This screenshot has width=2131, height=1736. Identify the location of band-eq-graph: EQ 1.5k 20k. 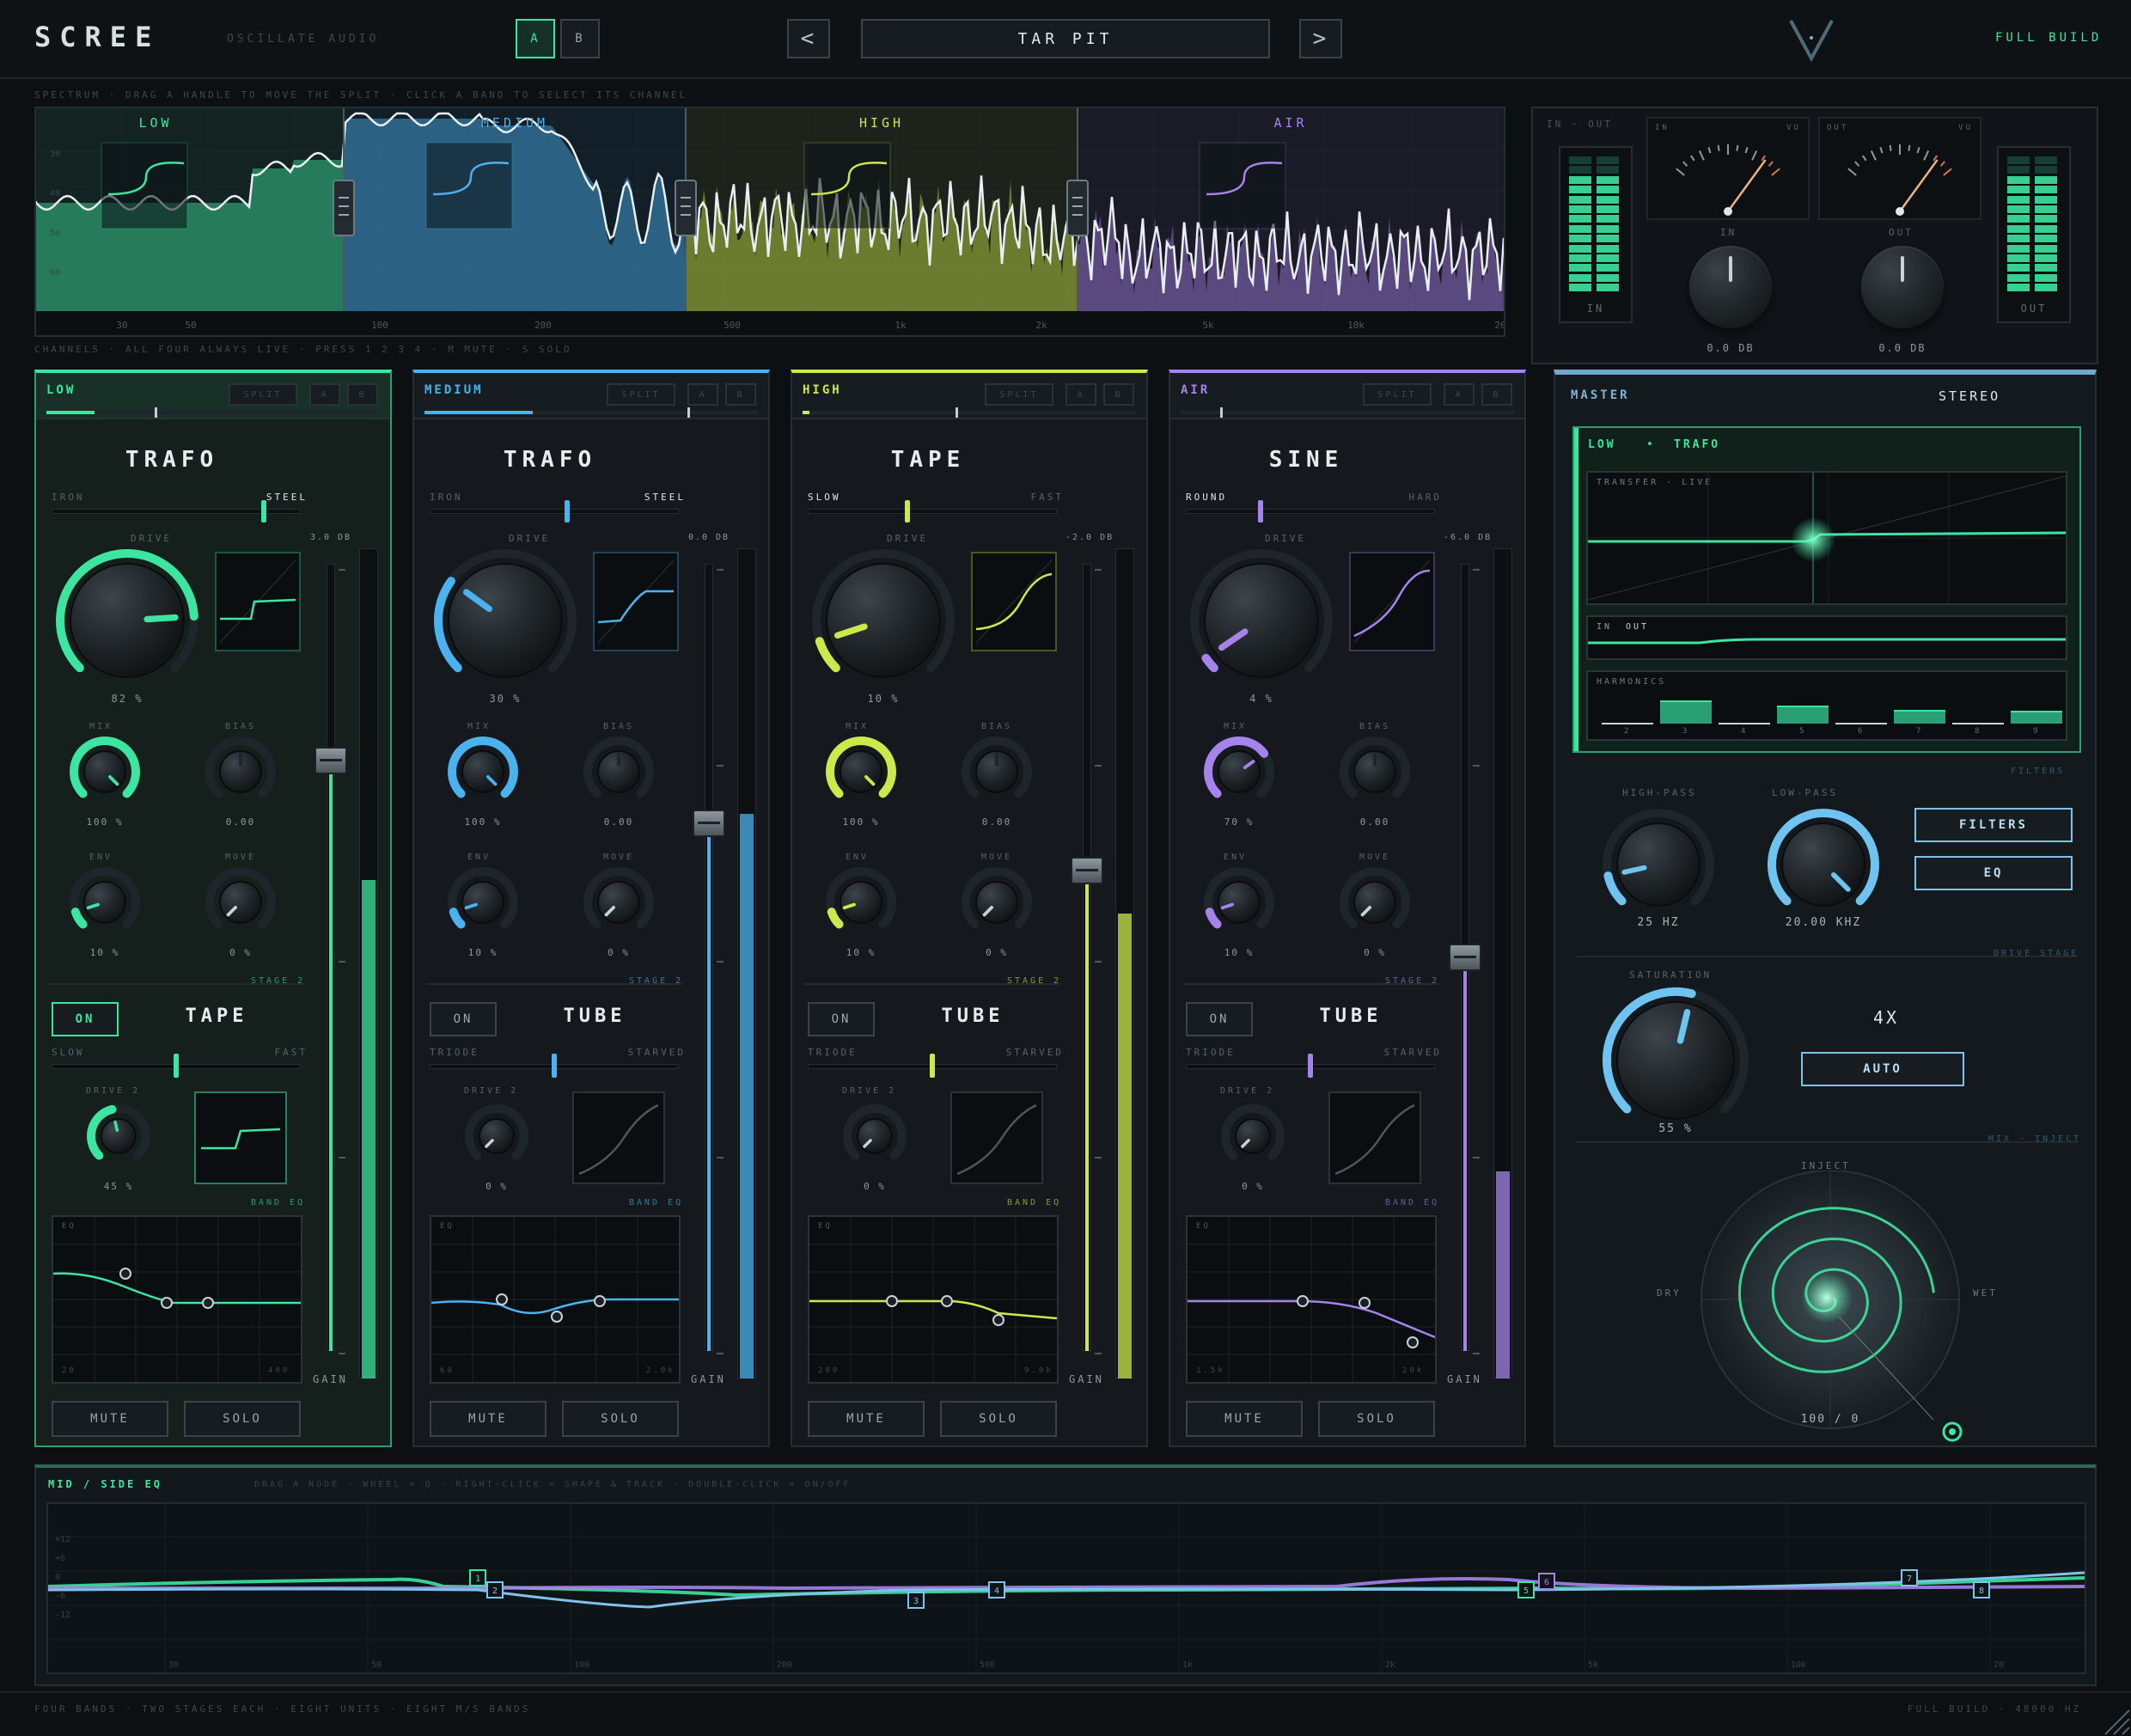
(1311, 1299).